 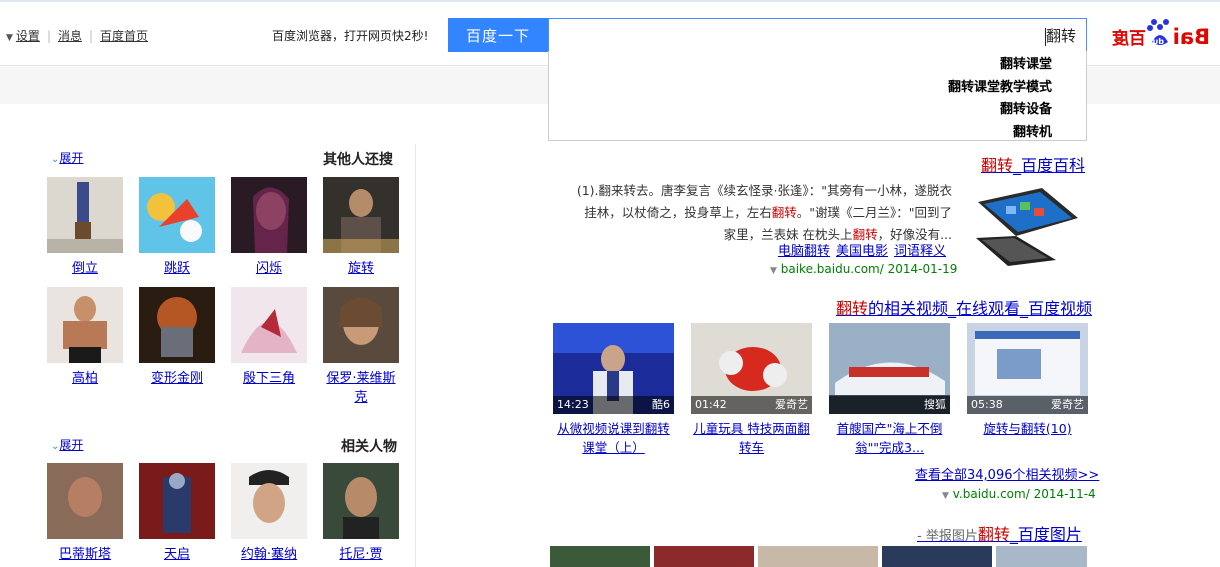 I want to click on video-card: 05:38 爱奇艺 旋转与翻转(10), so click(x=1027, y=380).